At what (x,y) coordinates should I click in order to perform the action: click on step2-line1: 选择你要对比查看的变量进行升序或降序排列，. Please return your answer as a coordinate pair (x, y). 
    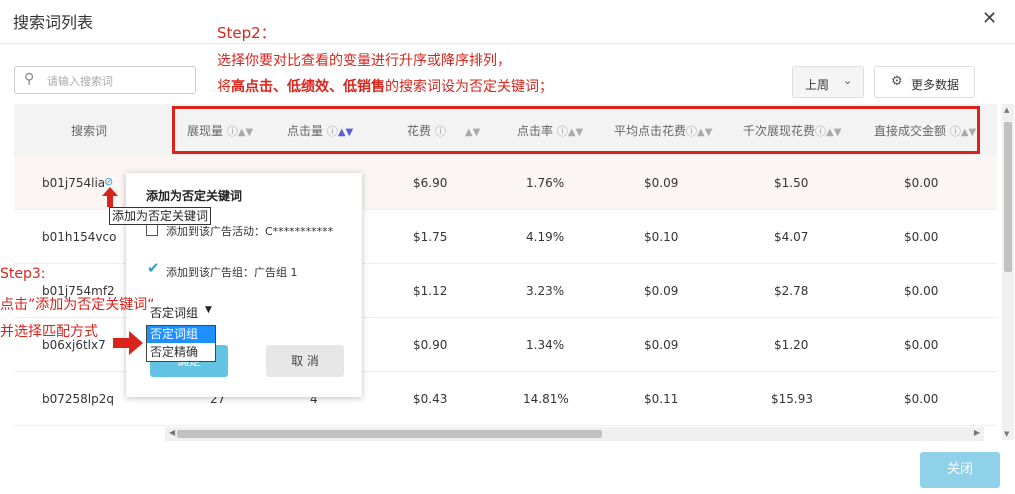
    Looking at the image, I should click on (364, 61).